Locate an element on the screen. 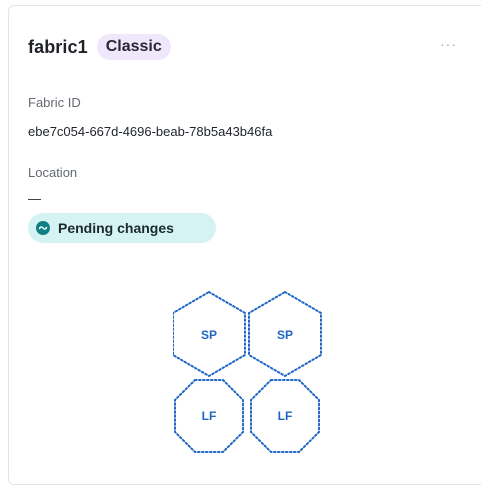 The height and width of the screenshot is (485, 481). status-badge: Pending changes is located at coordinates (122, 228).